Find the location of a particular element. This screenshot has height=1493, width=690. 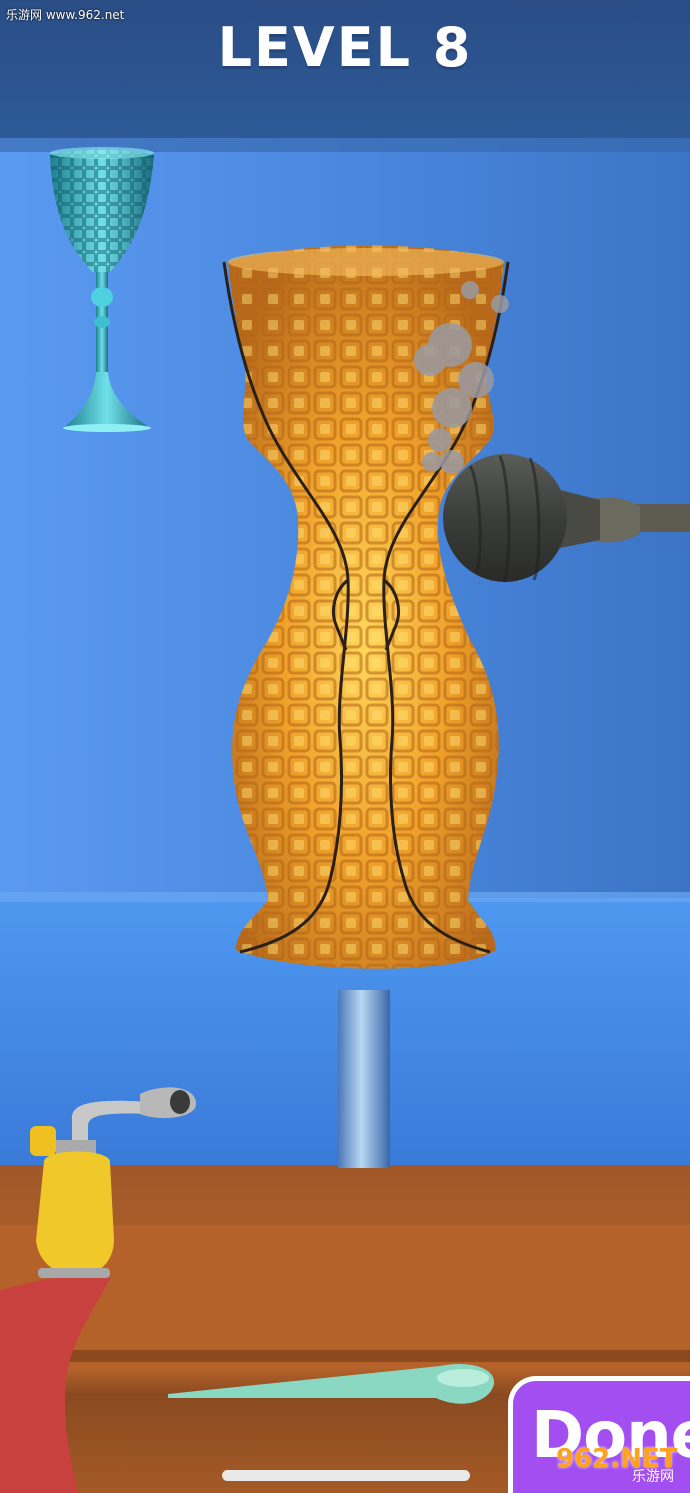

level-title: LEVEL 8 is located at coordinates (345, 47).